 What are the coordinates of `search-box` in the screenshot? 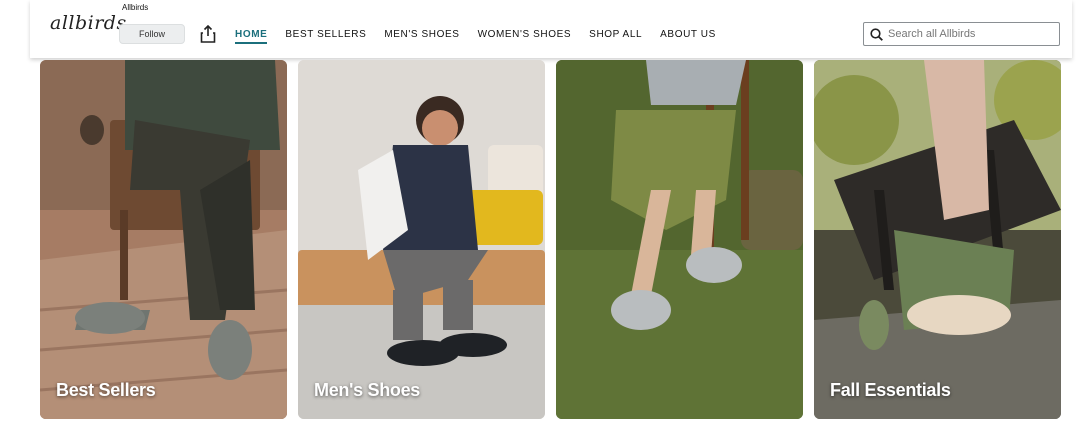 It's located at (961, 34).